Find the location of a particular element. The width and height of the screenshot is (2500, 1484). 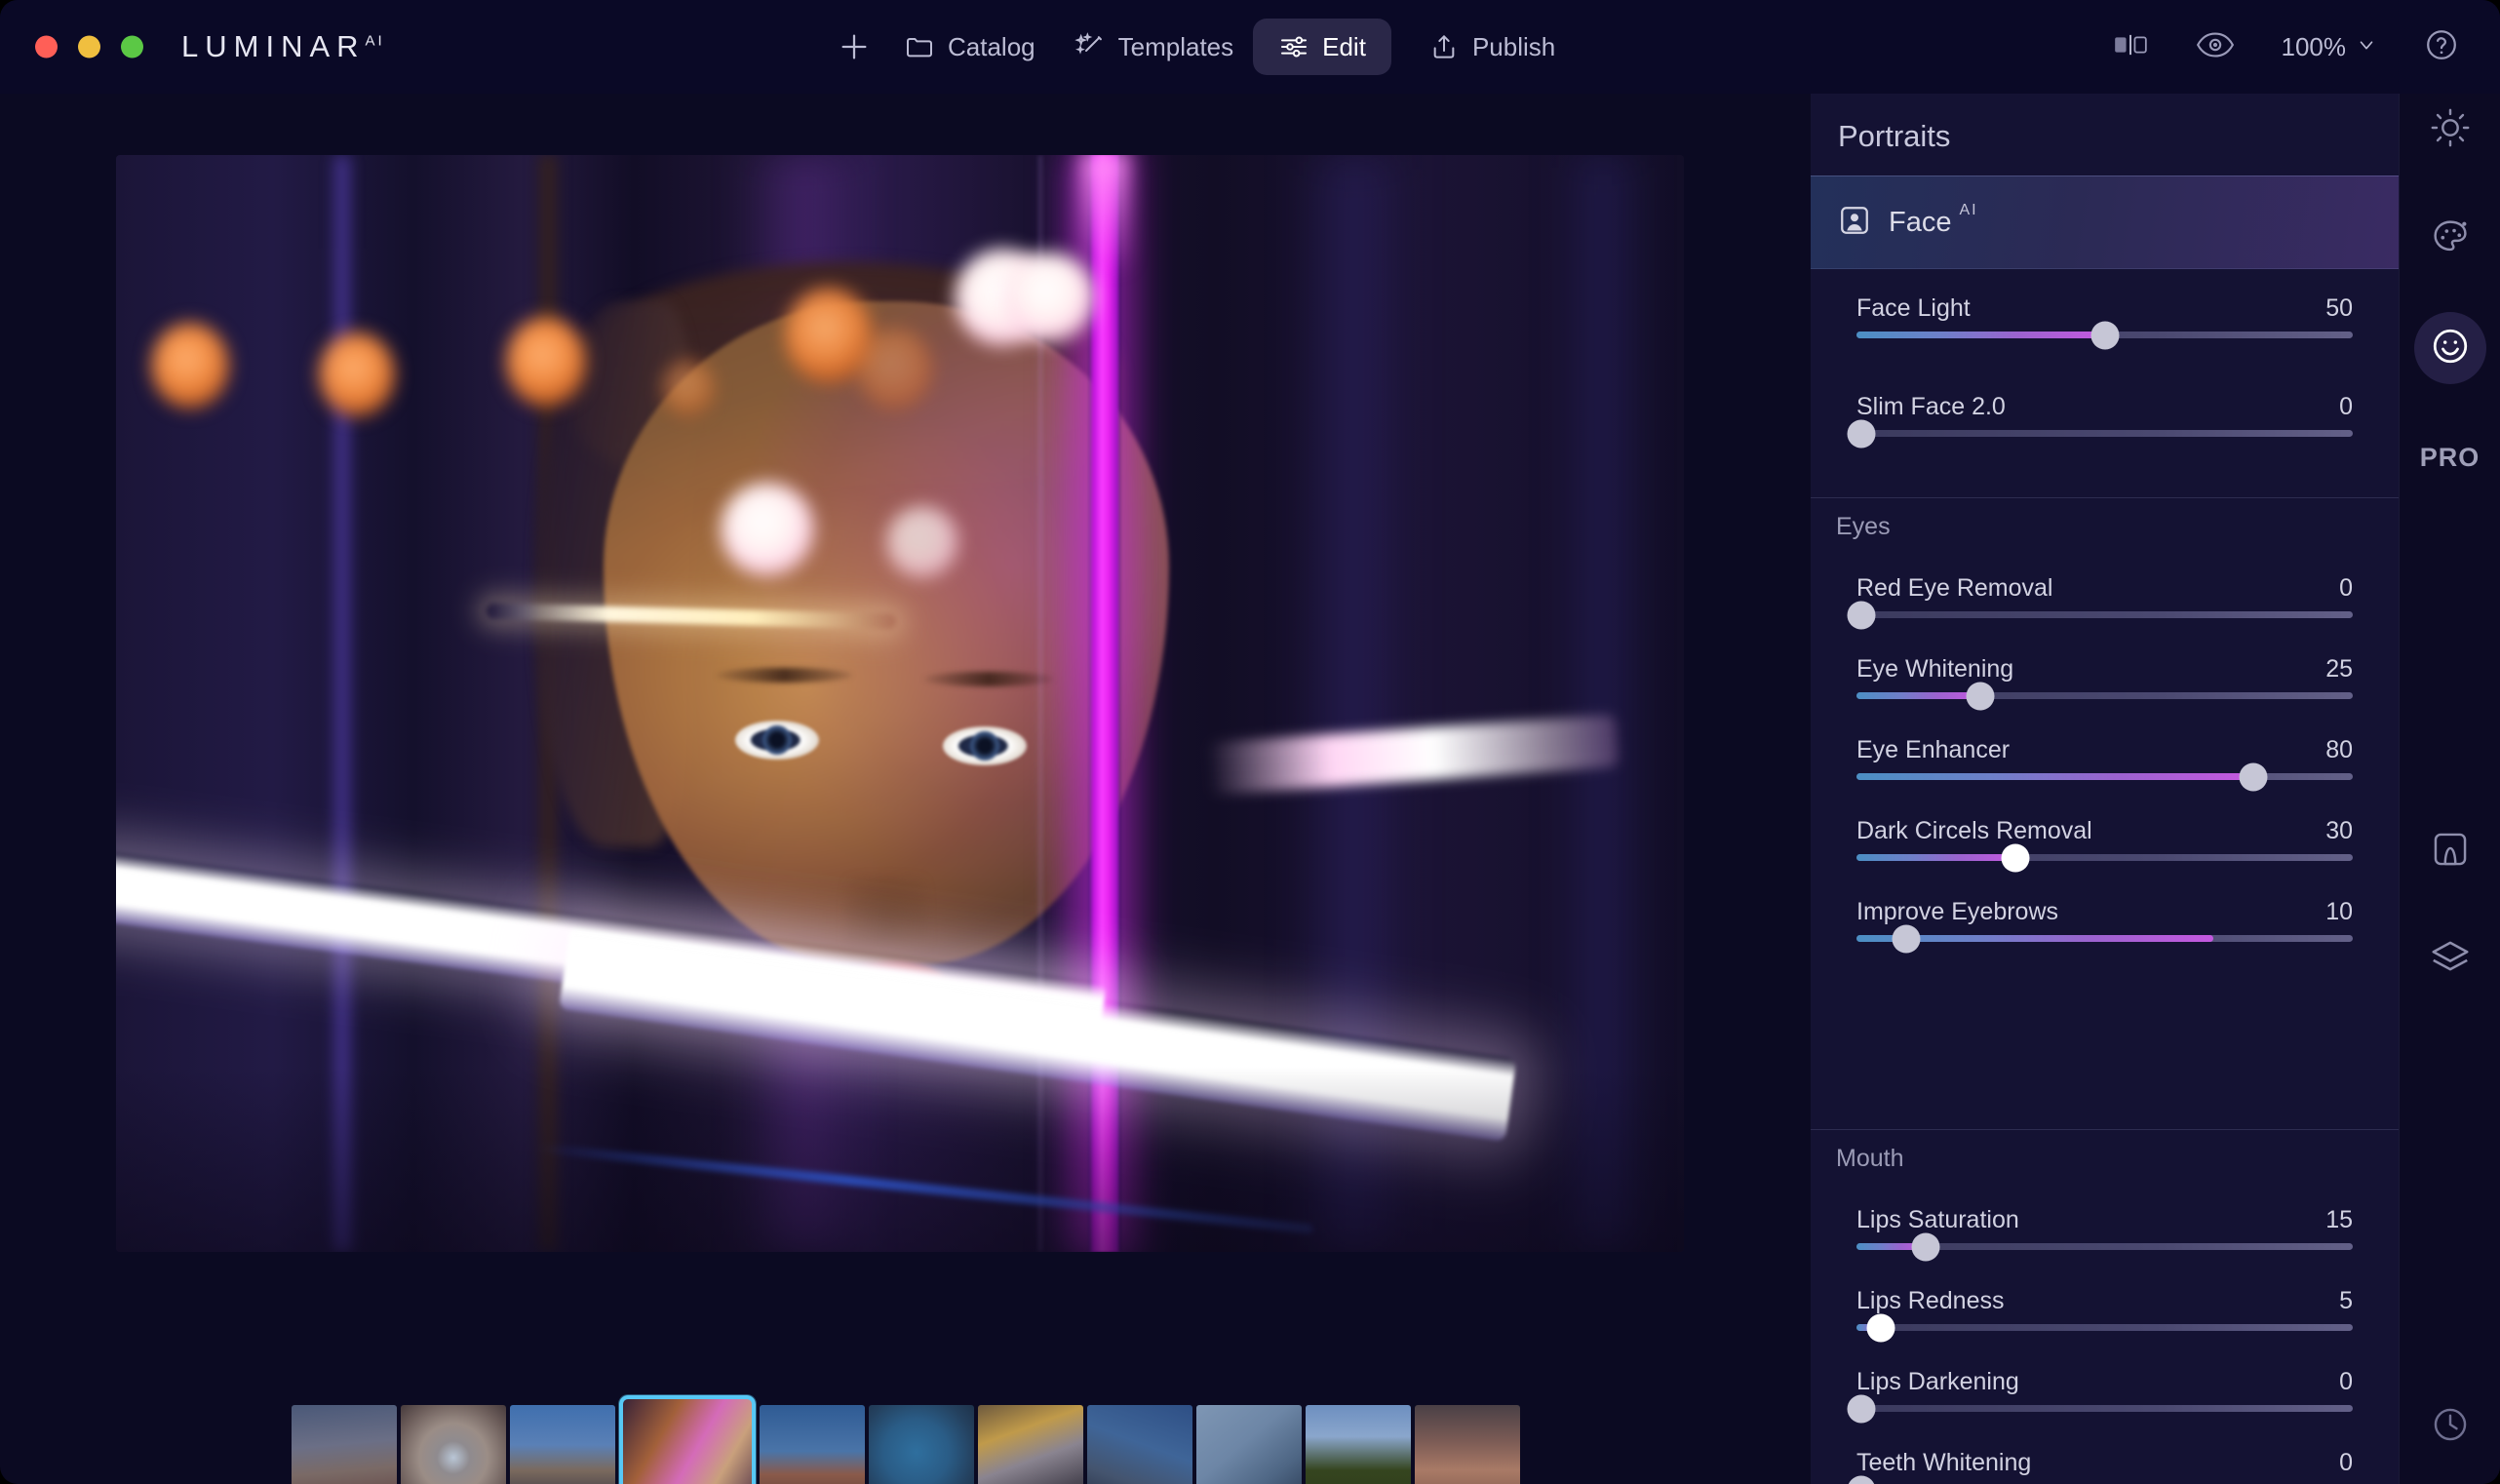

palette-icon is located at coordinates (2450, 239).